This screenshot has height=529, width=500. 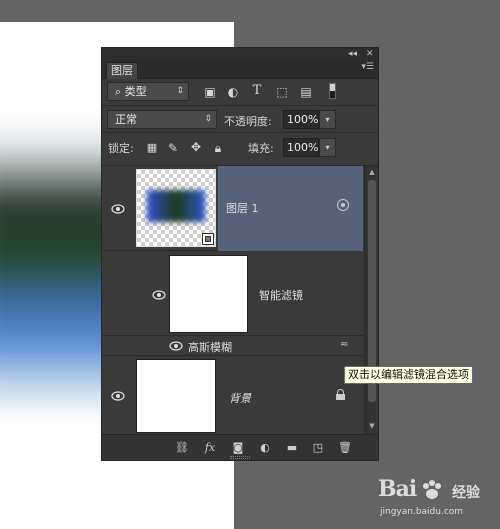 What do you see at coordinates (240, 457) in the screenshot?
I see `resize-grip` at bounding box center [240, 457].